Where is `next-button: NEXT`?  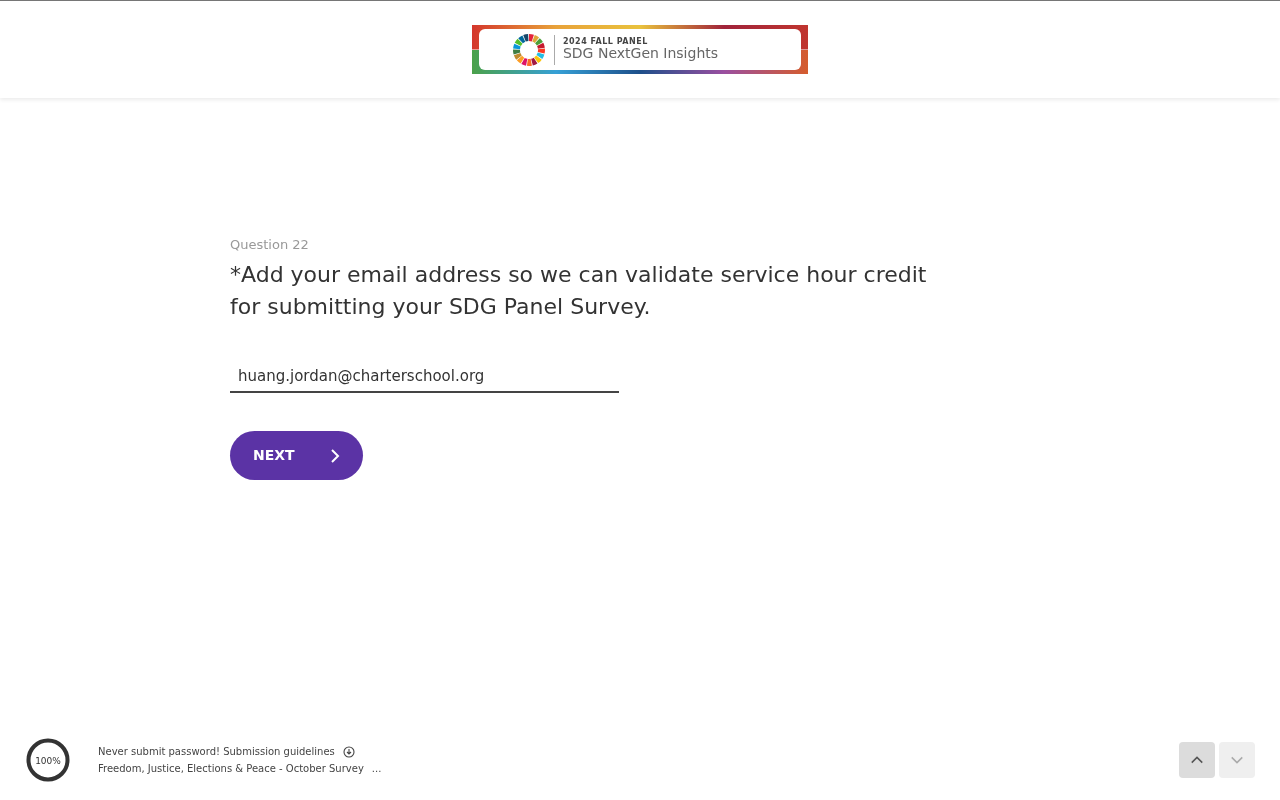 next-button: NEXT is located at coordinates (296, 455).